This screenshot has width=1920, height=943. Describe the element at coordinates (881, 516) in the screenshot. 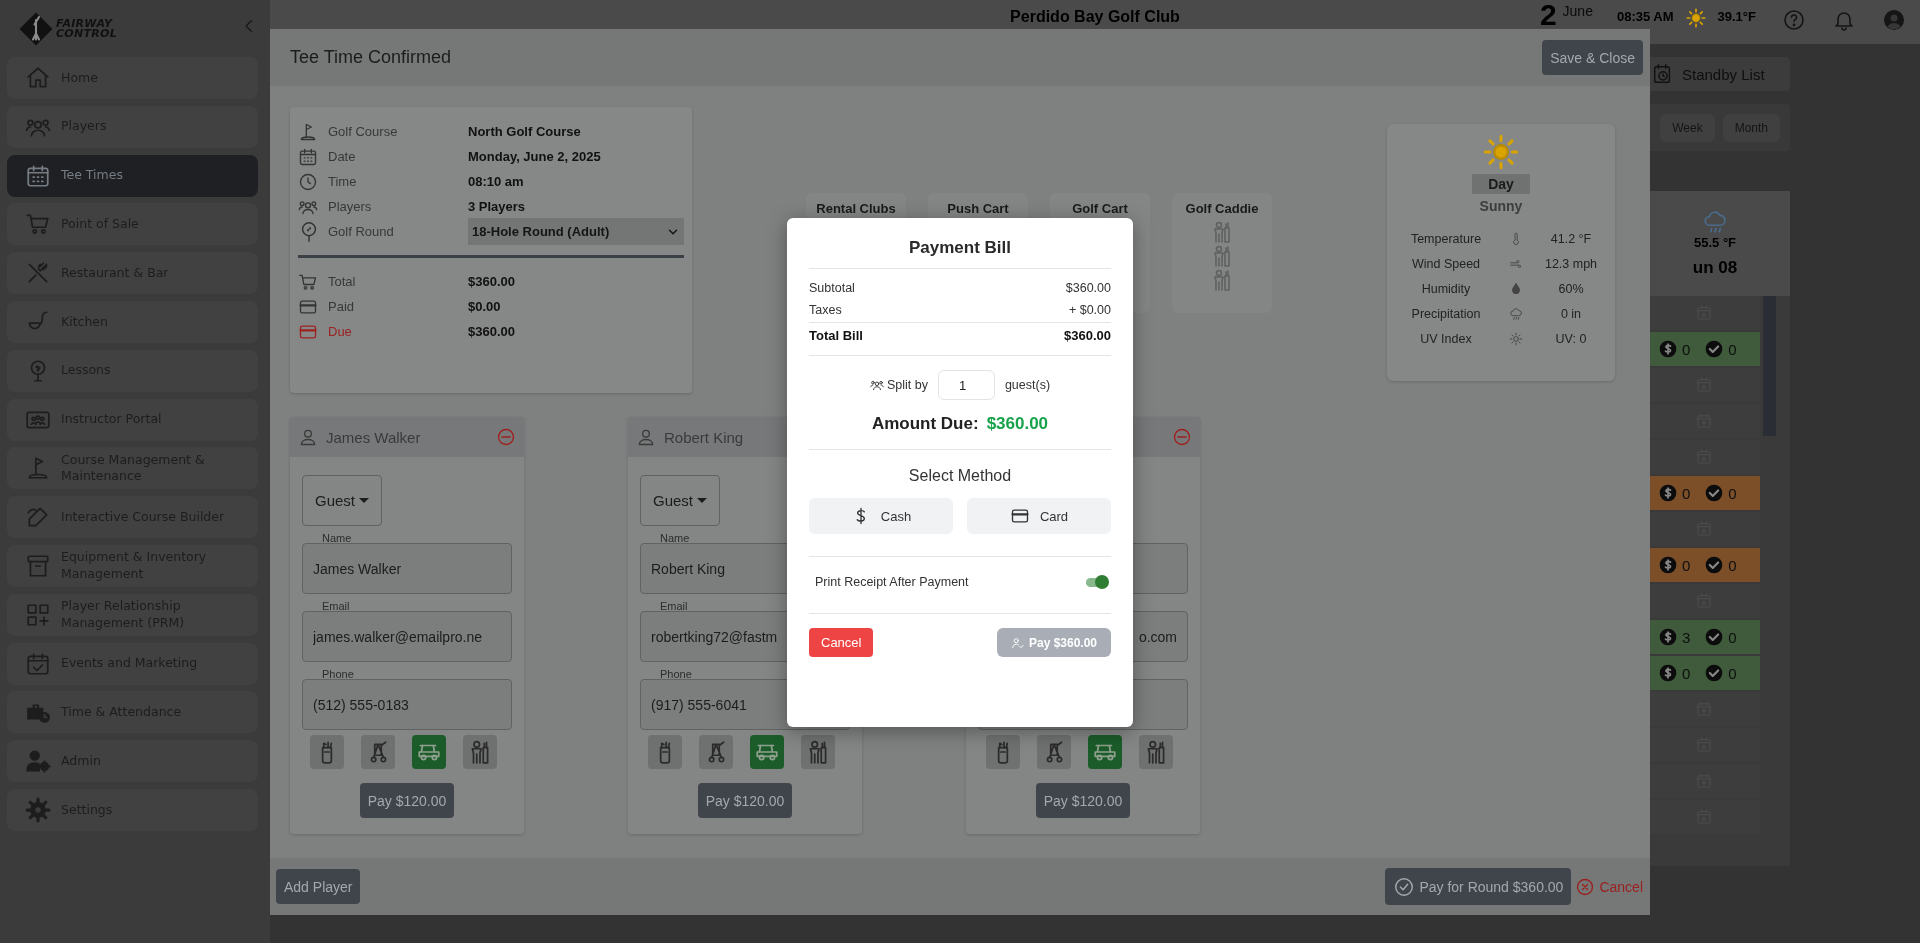

I see `payment-method-button: Cash` at that location.